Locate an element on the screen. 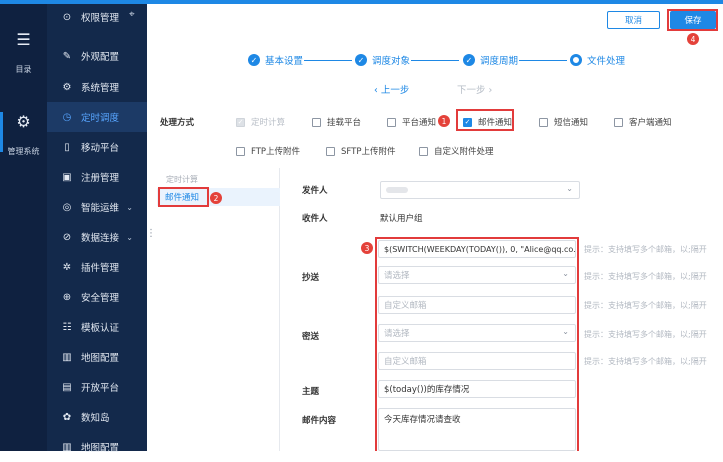 This screenshot has width=723, height=462. drag-handle-icon: ⋮ is located at coordinates (151, 233).